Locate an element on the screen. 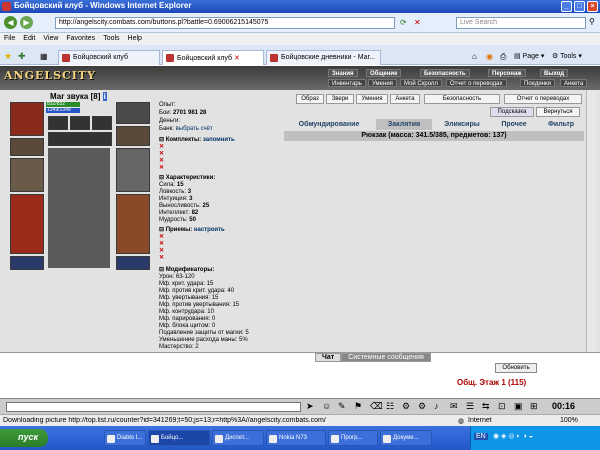  armor-slot is located at coordinates (27, 224).